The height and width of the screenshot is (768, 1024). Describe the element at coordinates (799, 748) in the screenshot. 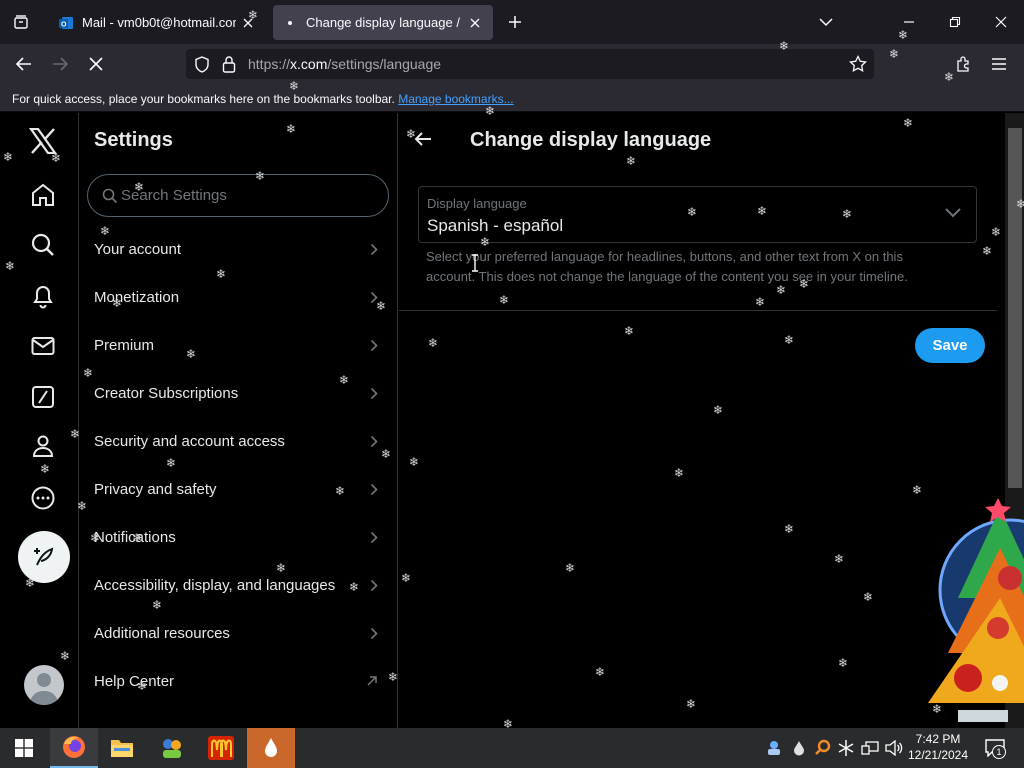

I see `droplet-tray-icon` at that location.